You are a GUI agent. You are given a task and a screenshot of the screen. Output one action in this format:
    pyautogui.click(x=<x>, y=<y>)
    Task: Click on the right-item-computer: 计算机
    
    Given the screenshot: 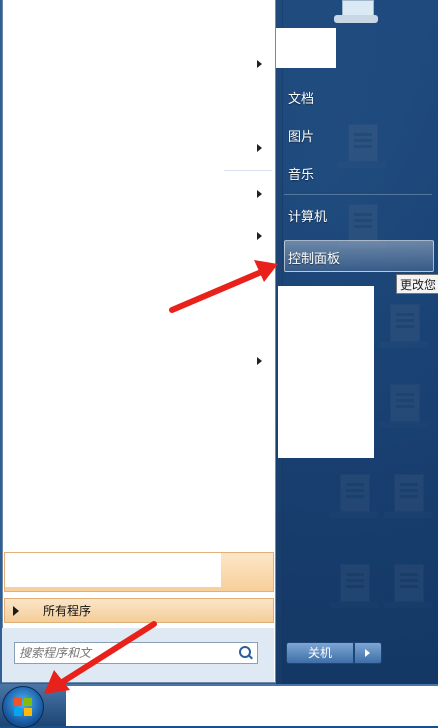 What is the action you would take?
    pyautogui.click(x=307, y=215)
    